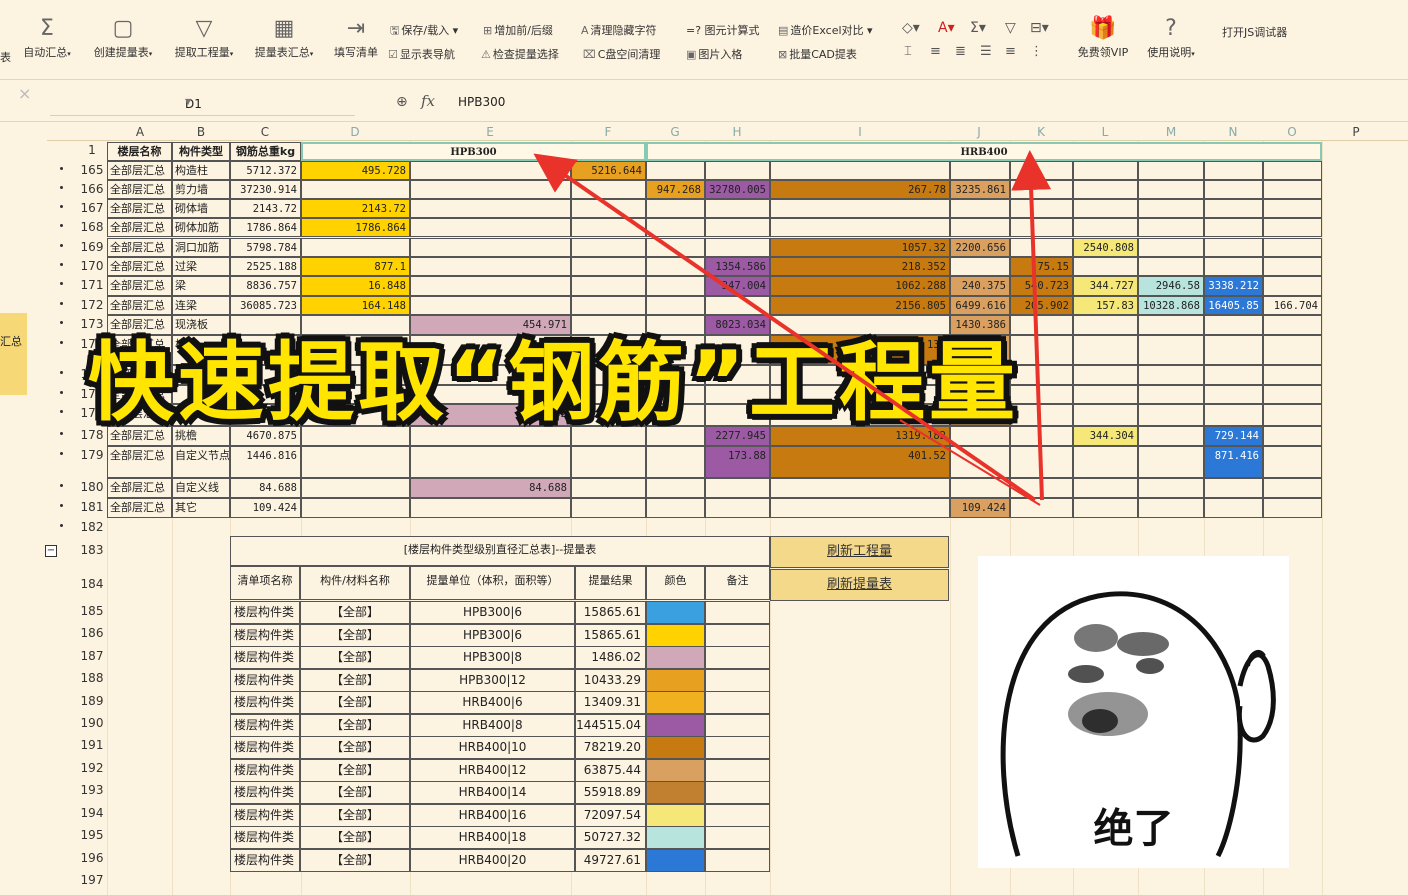 This screenshot has height=895, width=1408. Describe the element at coordinates (860, 189) in the screenshot. I see `cell-i: 267.78` at that location.